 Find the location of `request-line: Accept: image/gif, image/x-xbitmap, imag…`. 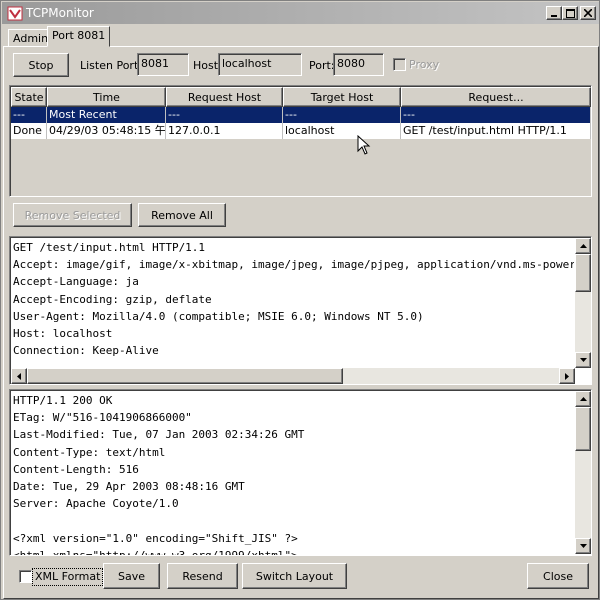

request-line: Accept: image/gif, image/x-xbitmap, imag… is located at coordinates (293, 265).